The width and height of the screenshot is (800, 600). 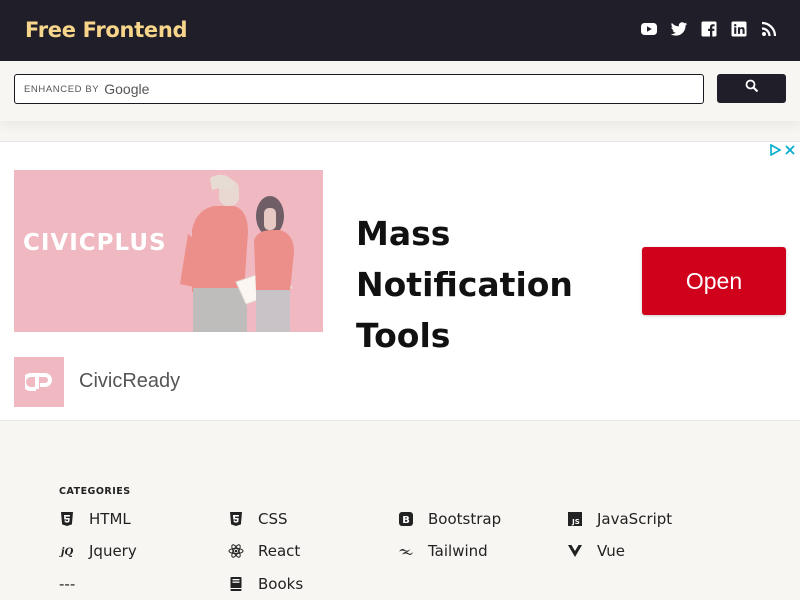 I want to click on category-tailwind: Tailwind, so click(x=443, y=551).